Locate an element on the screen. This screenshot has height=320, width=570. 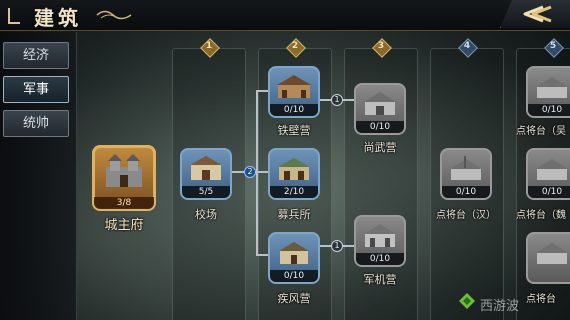
building-card-shangwu: 0/10 is located at coordinates (380, 109).